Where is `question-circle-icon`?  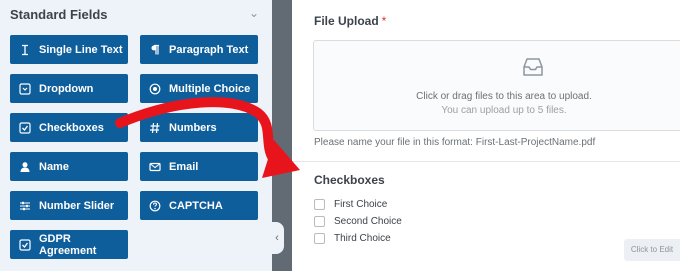 question-circle-icon is located at coordinates (155, 206).